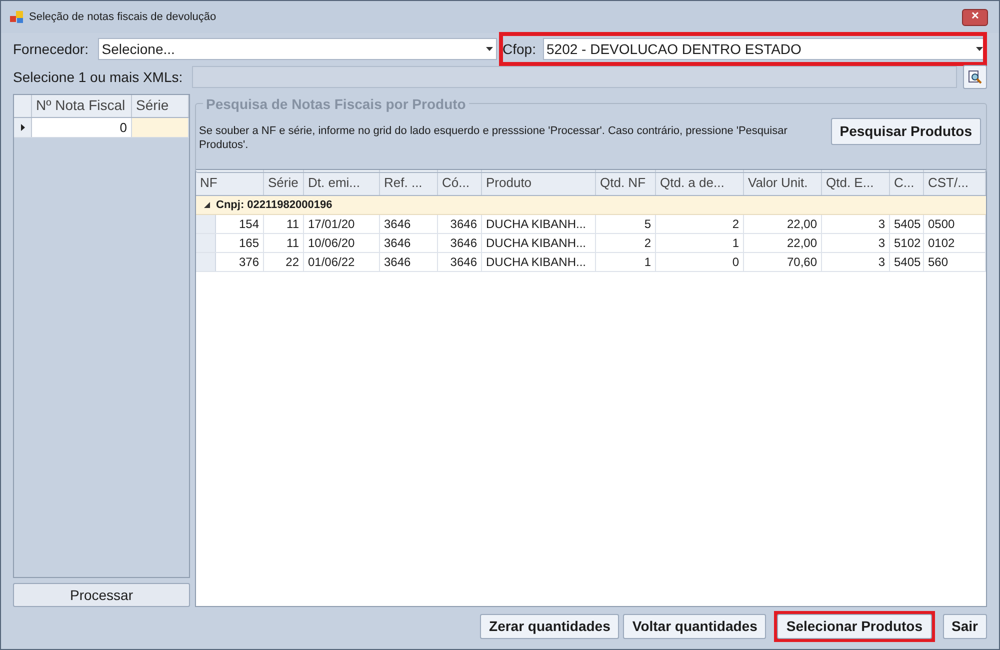 Image resolution: width=1000 pixels, height=650 pixels. Describe the element at coordinates (550, 626) in the screenshot. I see `action-button: Zerar quantidades` at that location.